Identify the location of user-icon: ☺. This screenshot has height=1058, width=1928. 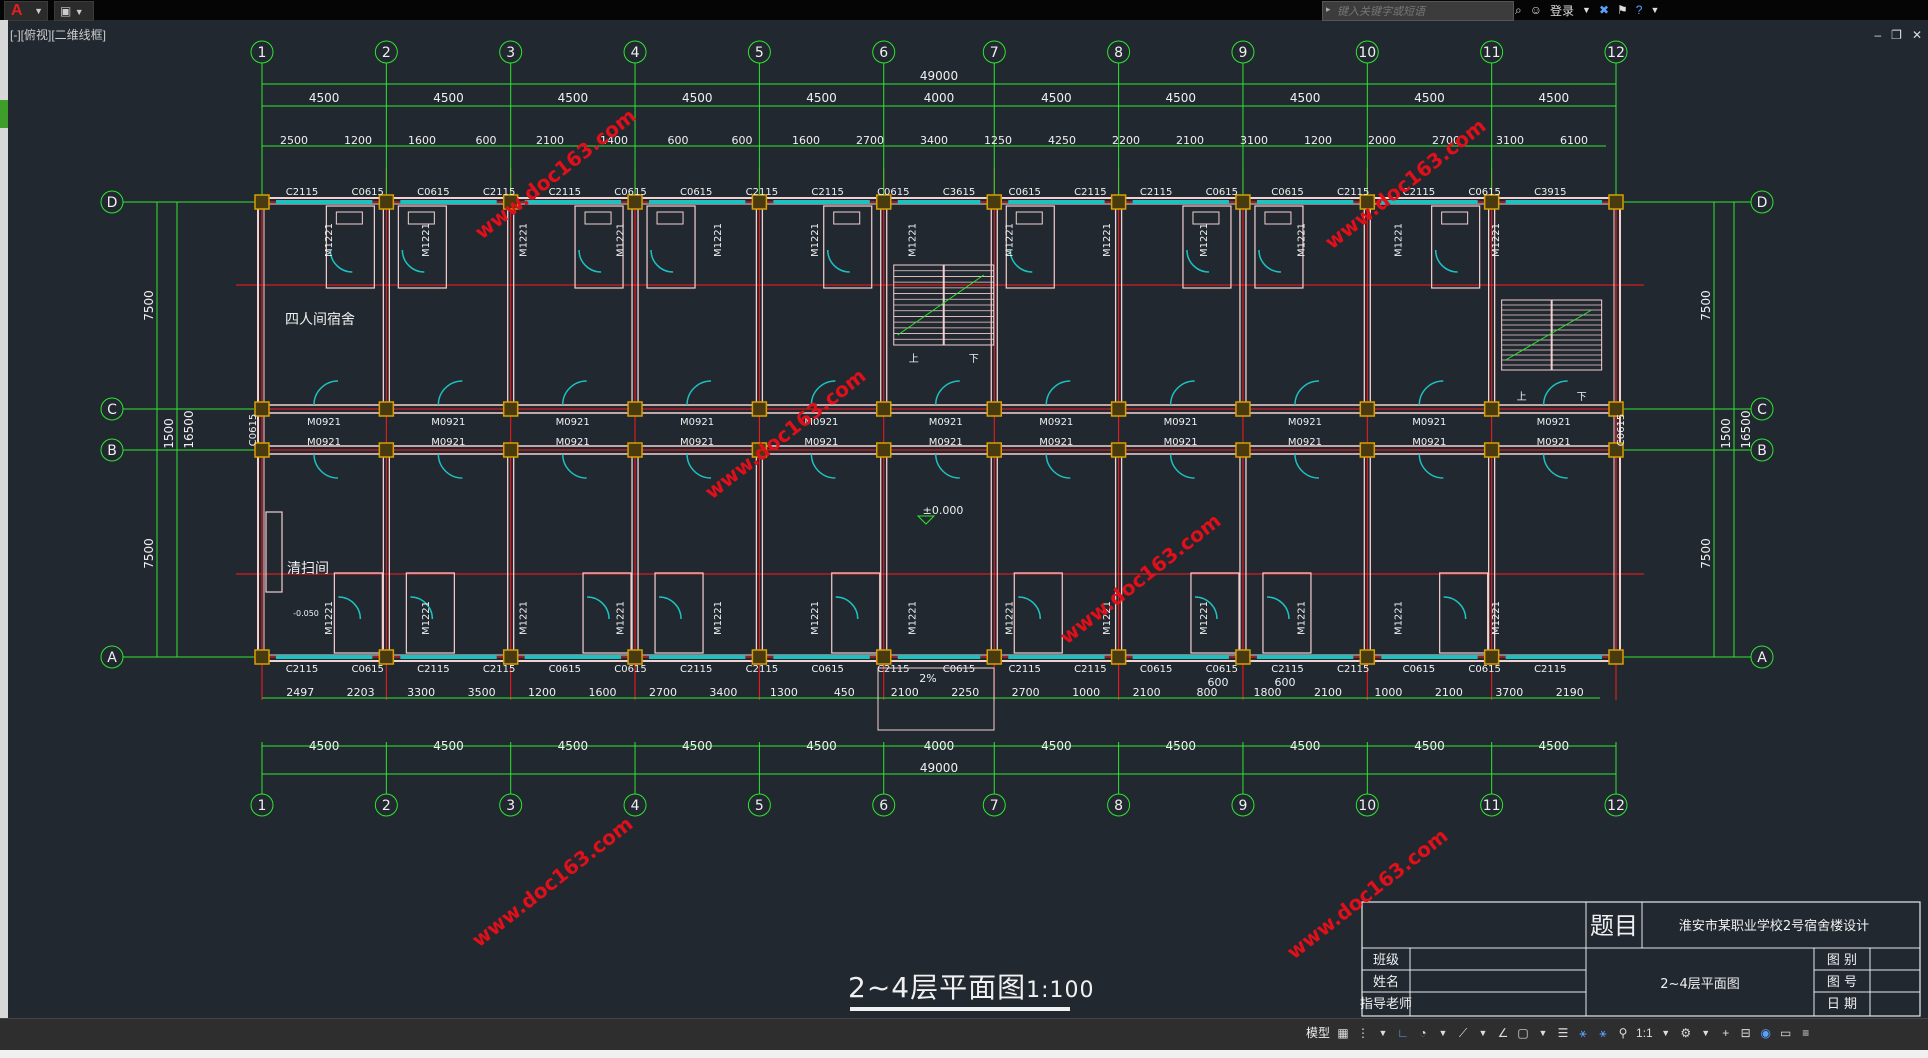
(1536, 10).